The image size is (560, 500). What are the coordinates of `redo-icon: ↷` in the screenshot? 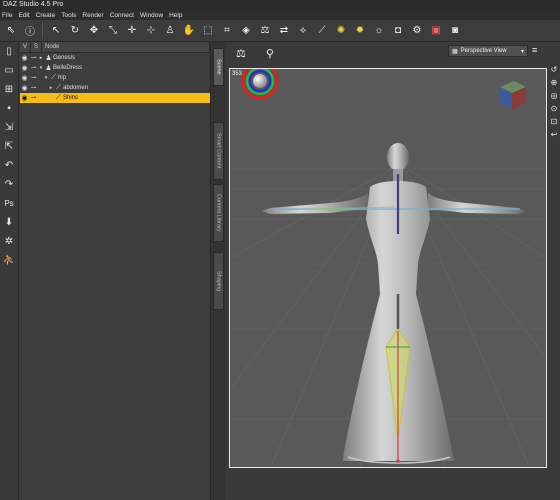 It's located at (9, 184).